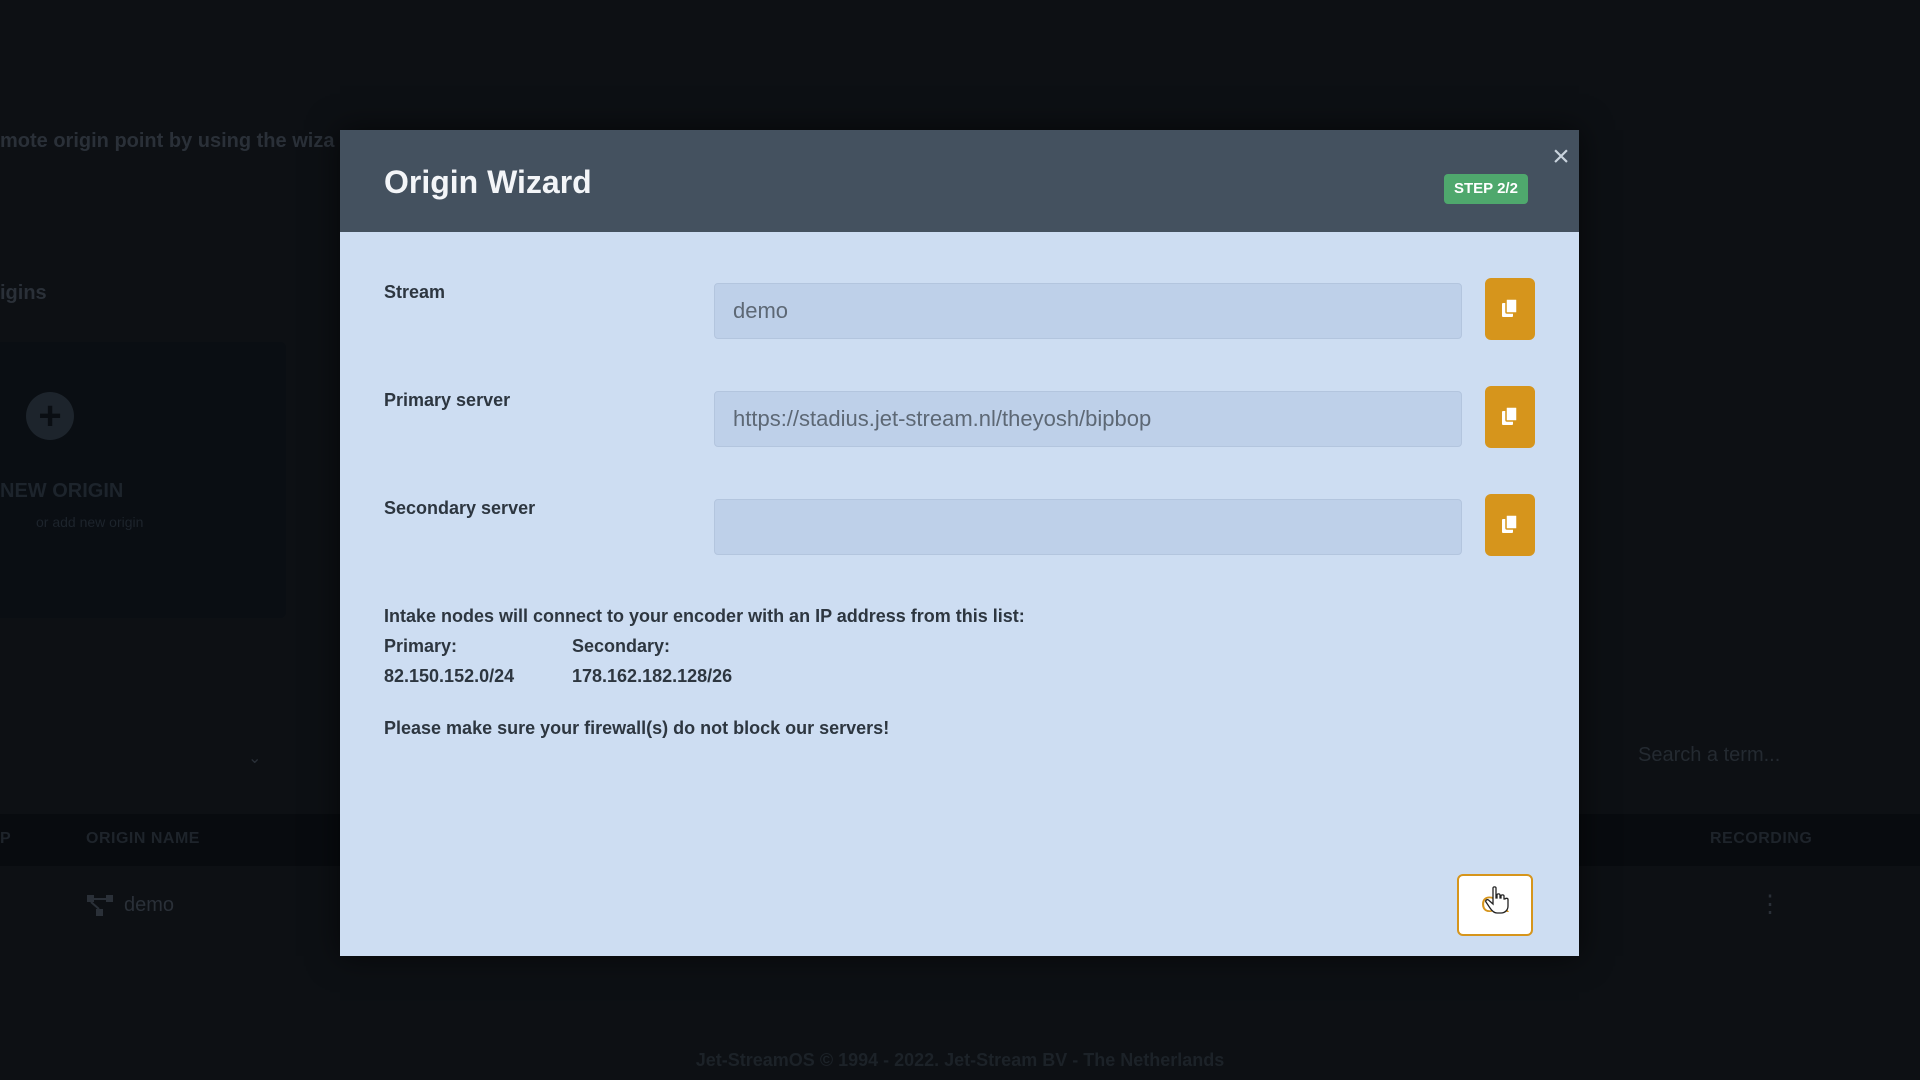 Image resolution: width=1920 pixels, height=1080 pixels. Describe the element at coordinates (254, 758) in the screenshot. I see `chevron-down-icon: ⌄` at that location.